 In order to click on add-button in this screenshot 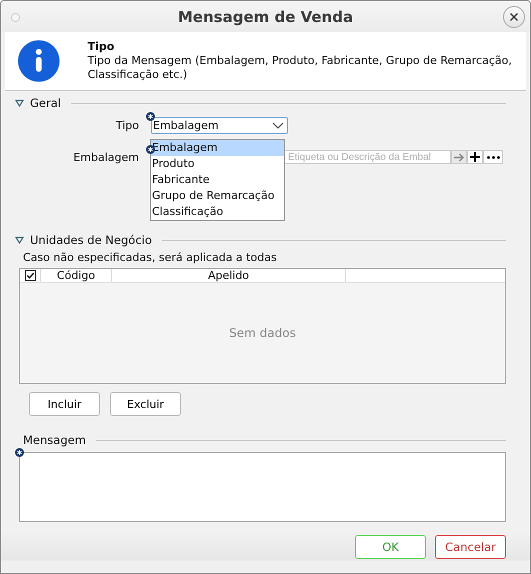, I will do `click(475, 157)`.